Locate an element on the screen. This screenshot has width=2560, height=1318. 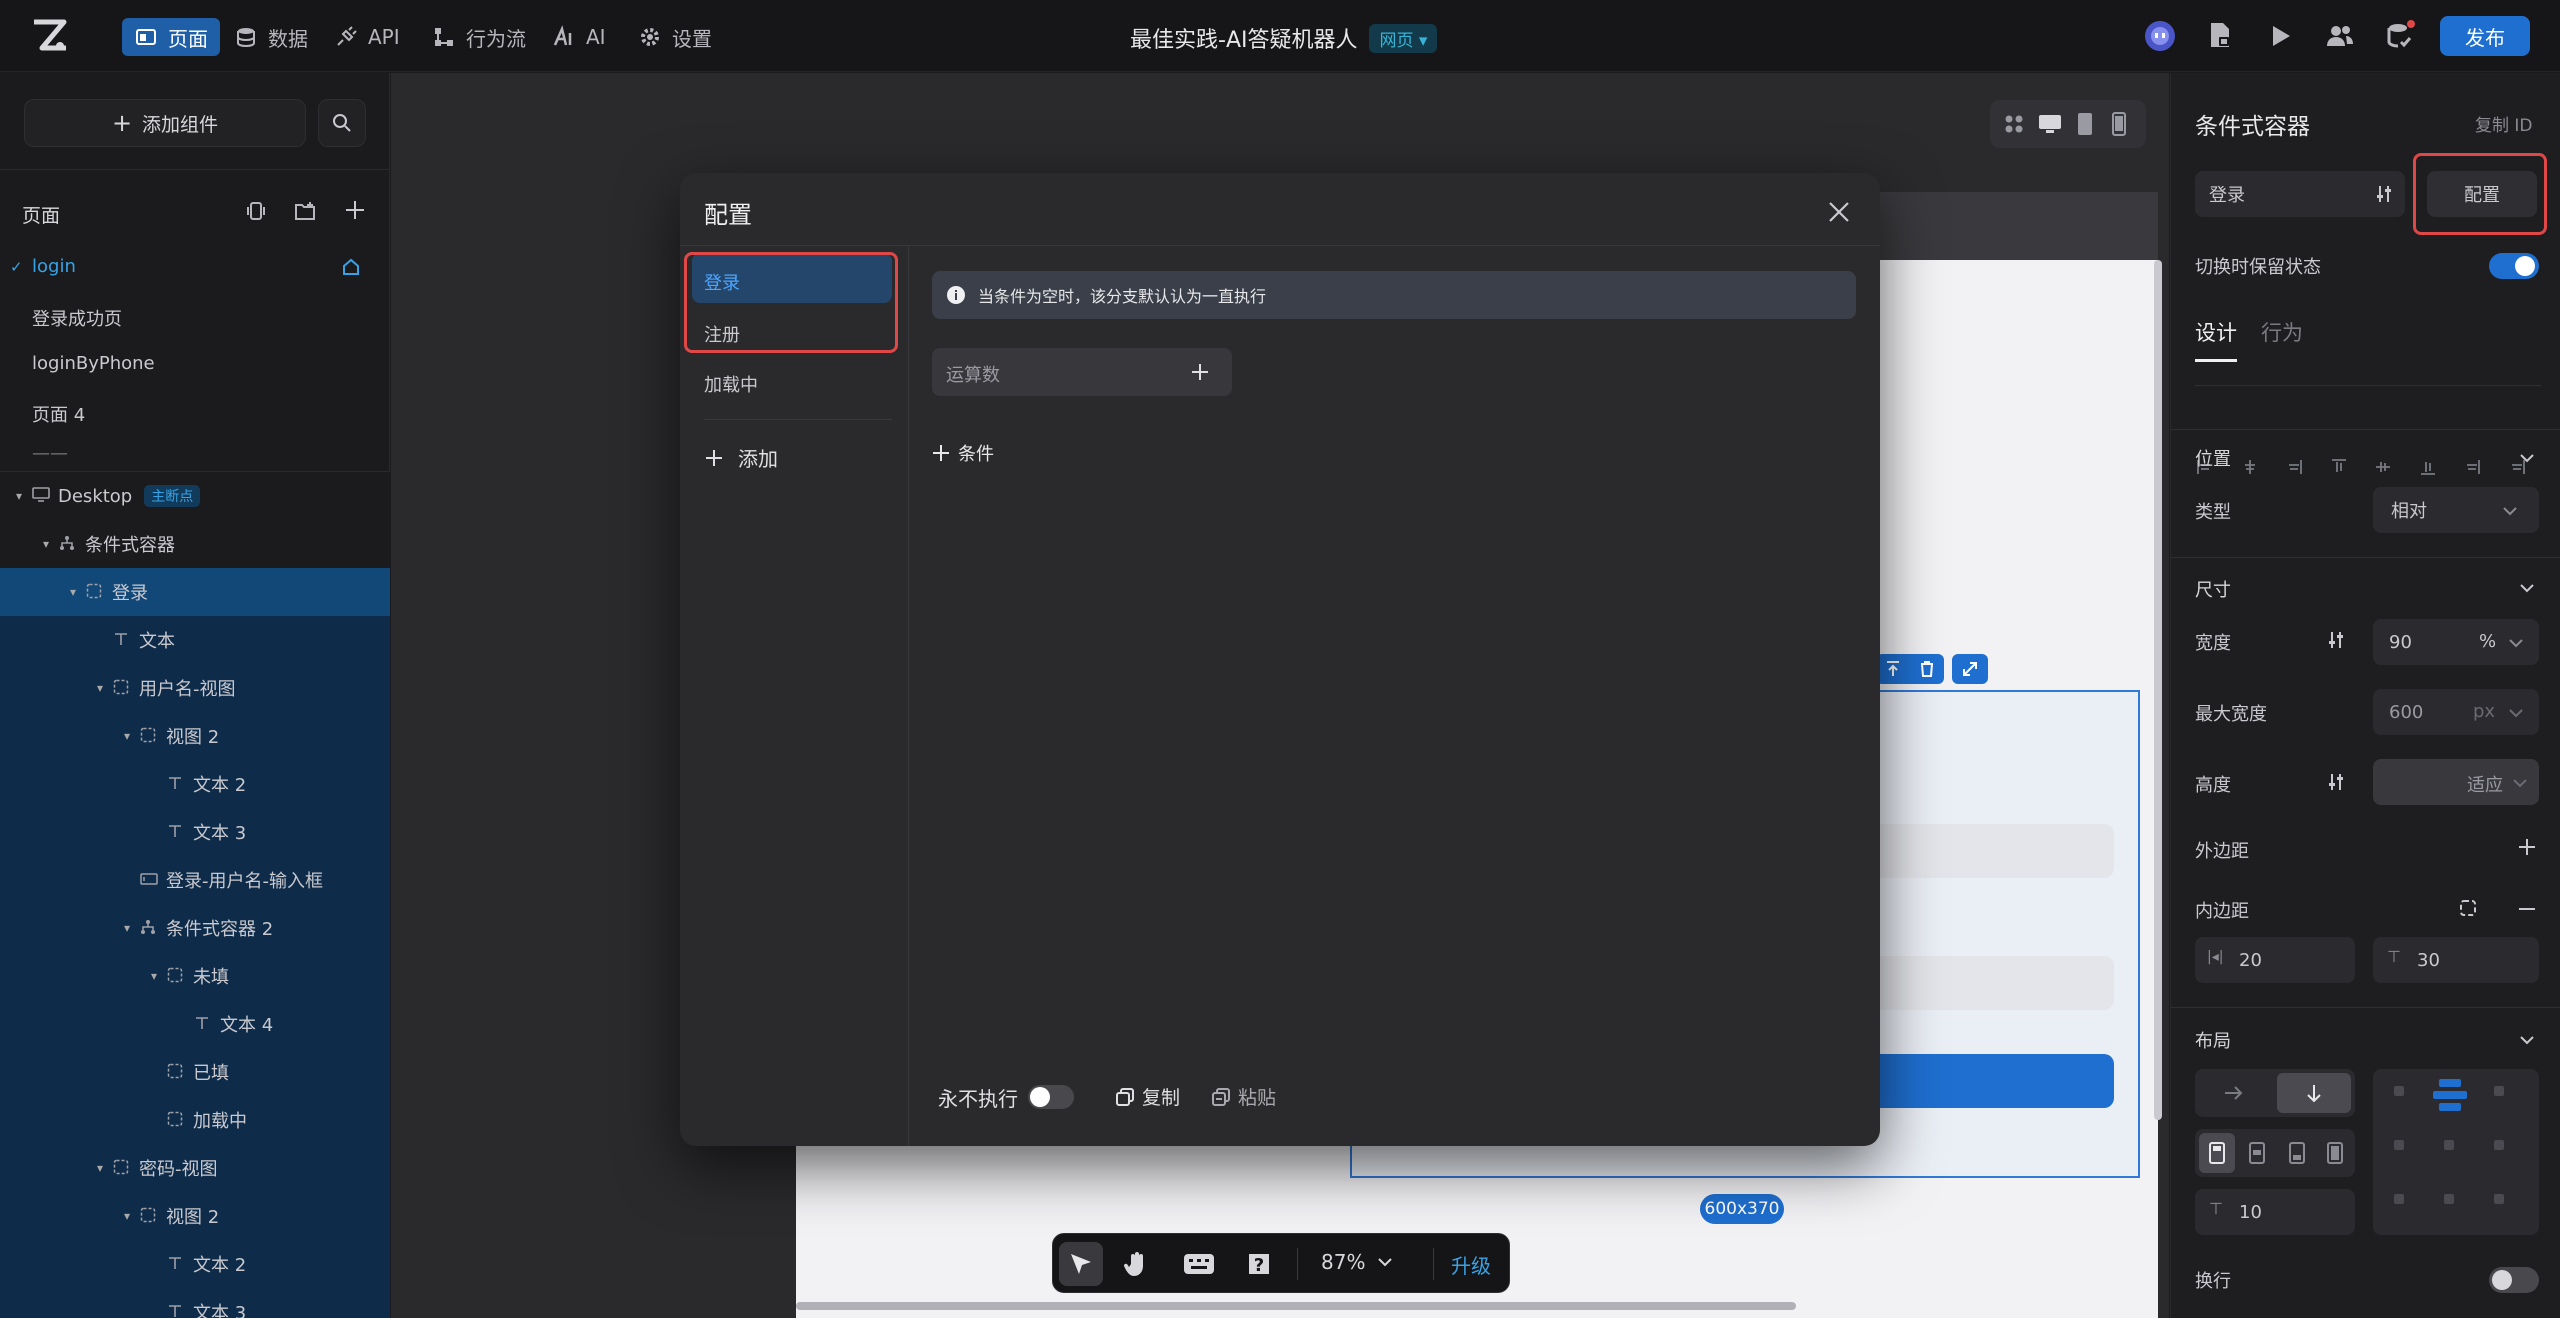
branch-item-loading: 加载中 is located at coordinates (731, 384).